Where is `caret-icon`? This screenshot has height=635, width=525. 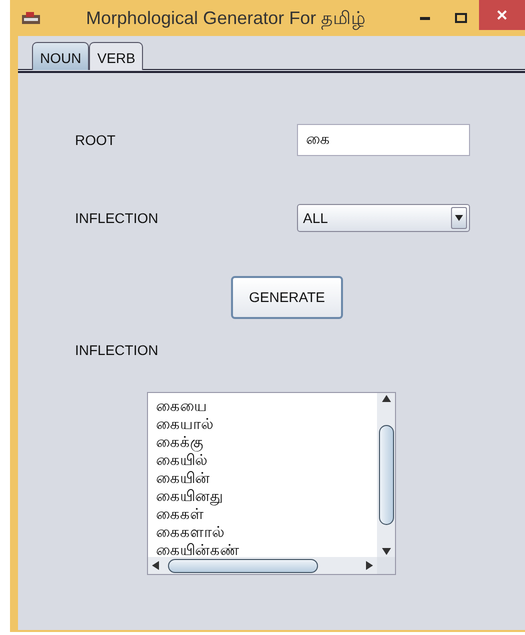 caret-icon is located at coordinates (459, 218).